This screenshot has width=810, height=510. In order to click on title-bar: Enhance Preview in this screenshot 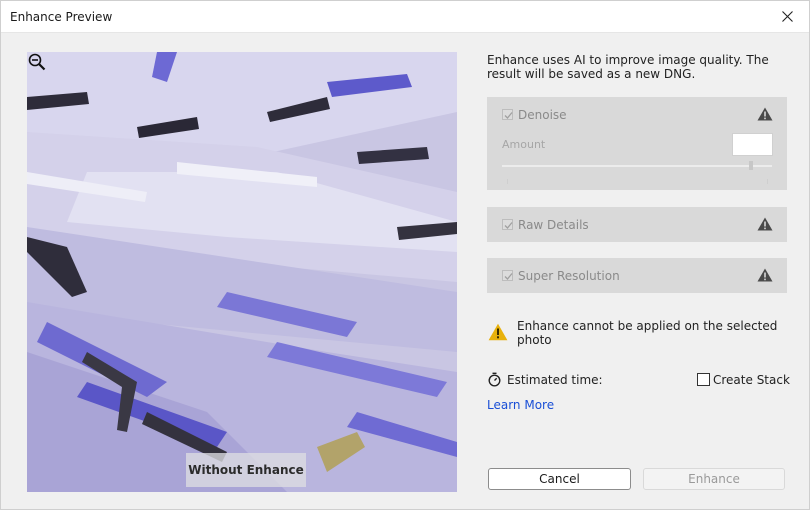, I will do `click(405, 17)`.